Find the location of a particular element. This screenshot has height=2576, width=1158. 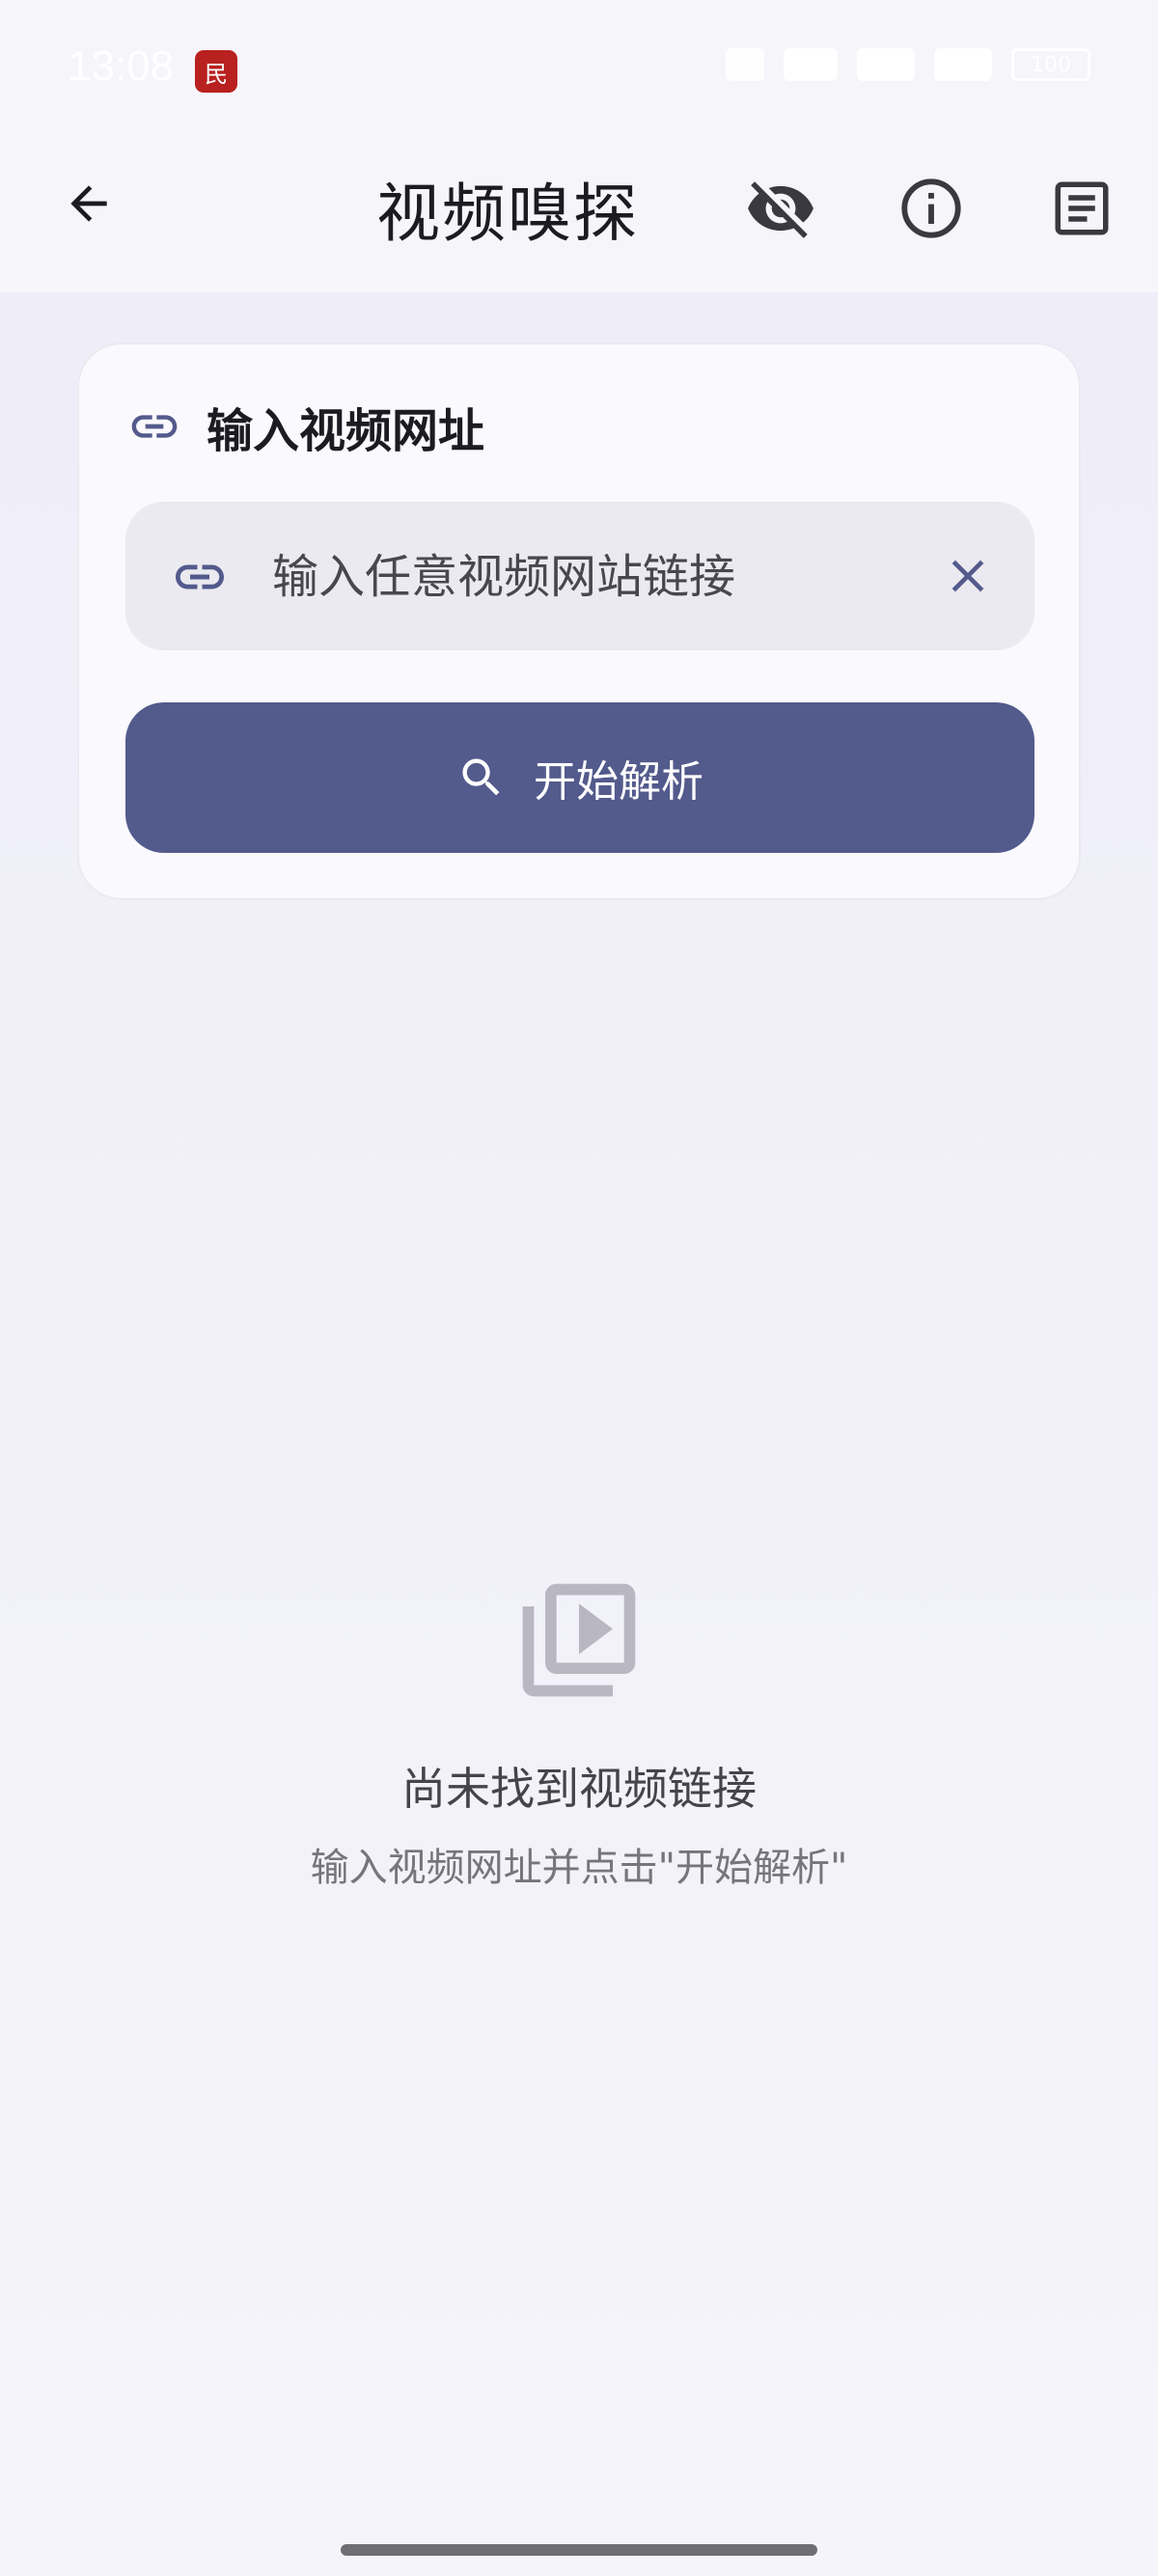

clear-input-button is located at coordinates (968, 576).